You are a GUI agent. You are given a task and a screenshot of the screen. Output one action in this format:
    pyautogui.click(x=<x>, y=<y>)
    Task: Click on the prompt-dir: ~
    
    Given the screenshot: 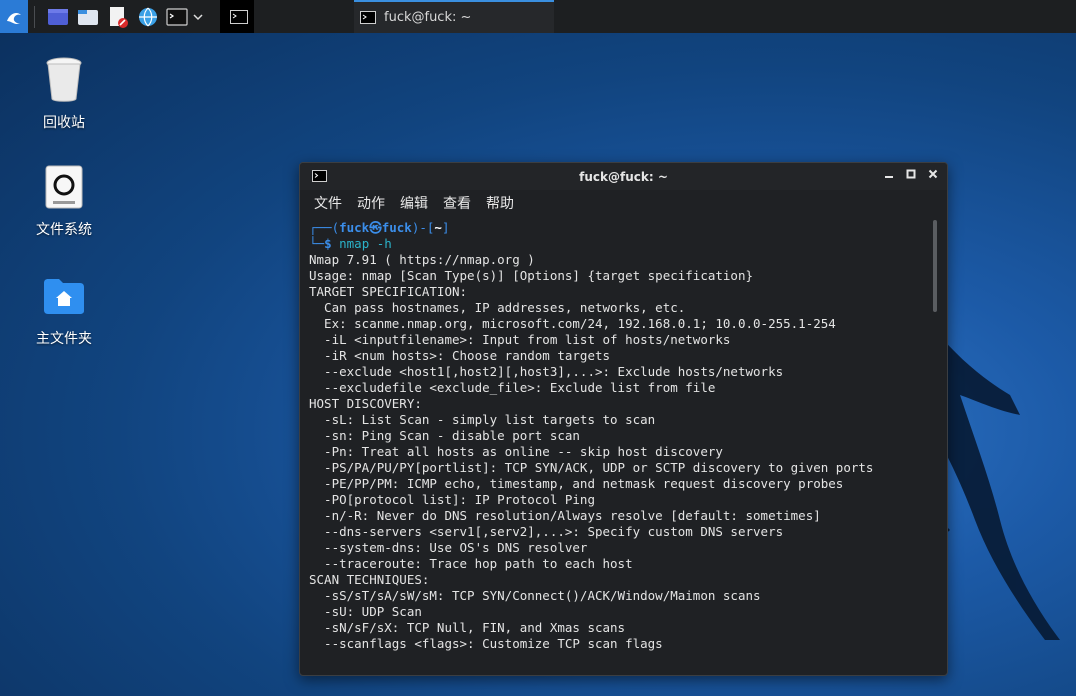 What is the action you would take?
    pyautogui.click(x=438, y=227)
    